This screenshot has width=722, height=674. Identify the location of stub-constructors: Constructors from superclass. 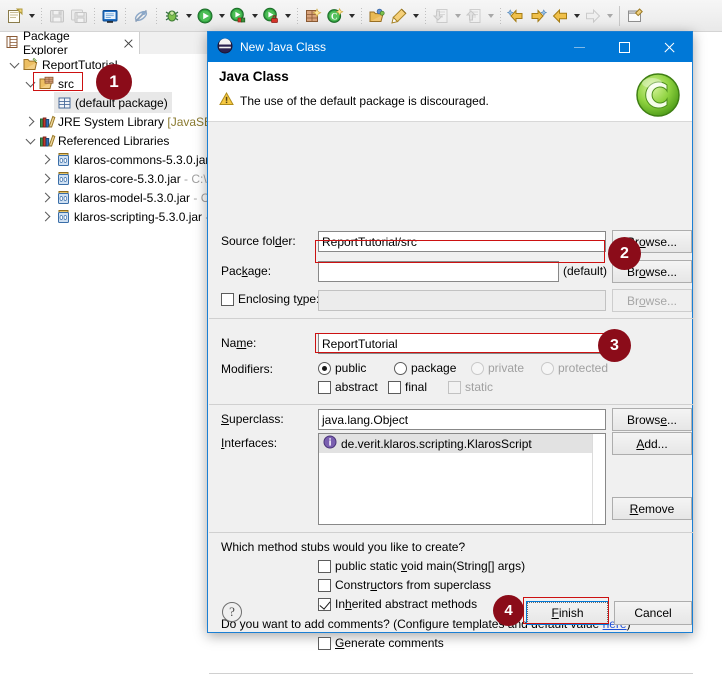
(404, 585).